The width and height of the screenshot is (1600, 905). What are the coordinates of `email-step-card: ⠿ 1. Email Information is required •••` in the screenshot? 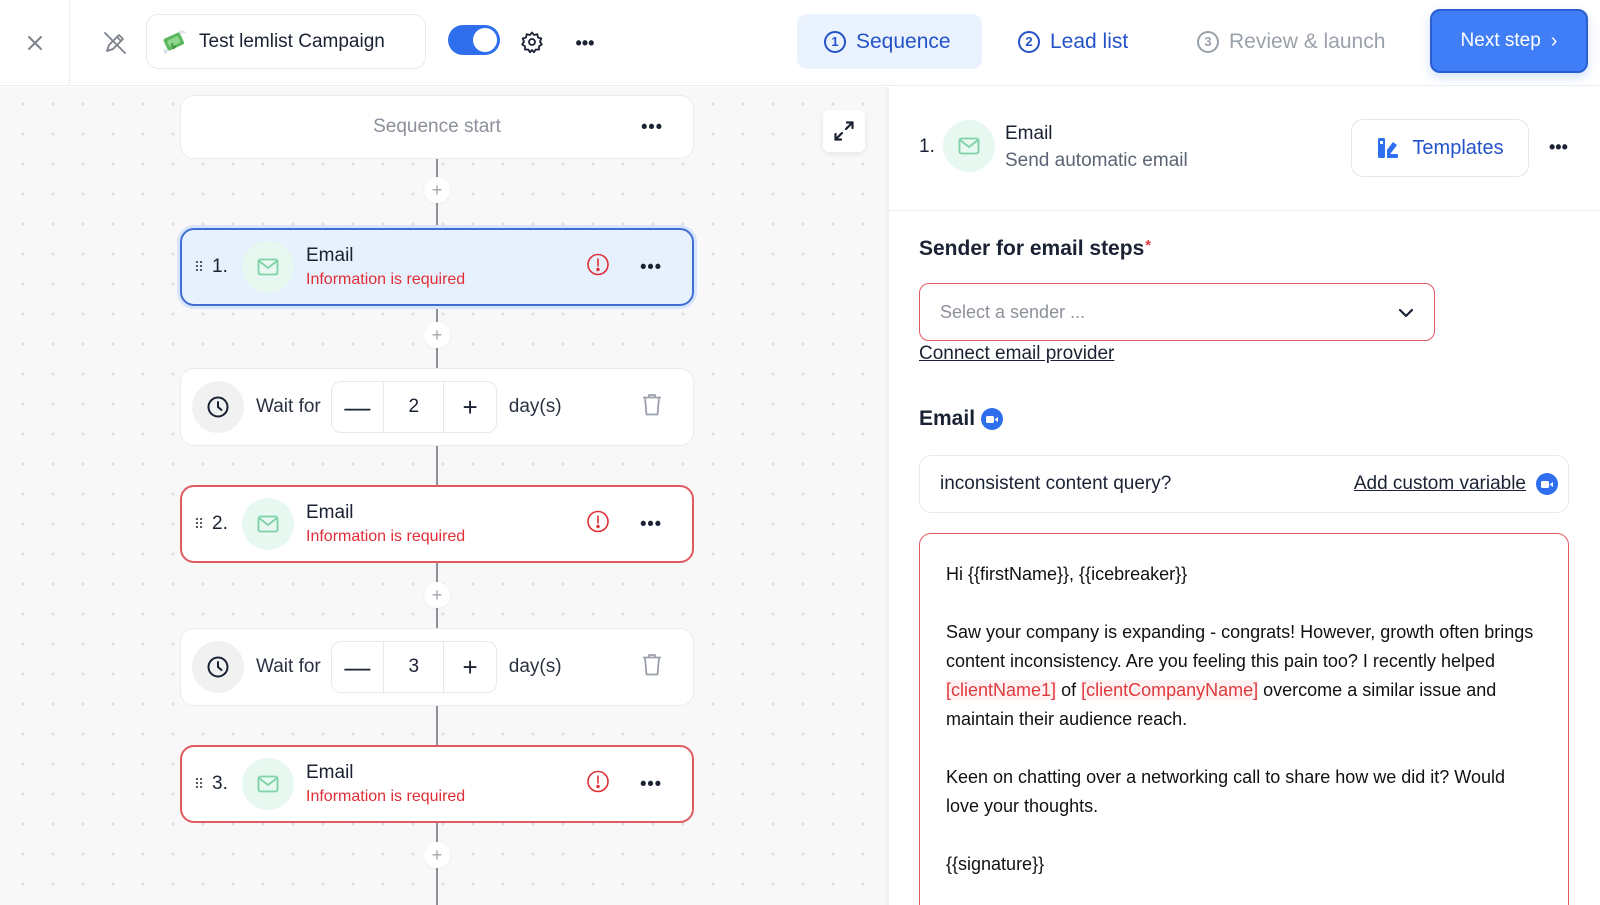 It's located at (437, 267).